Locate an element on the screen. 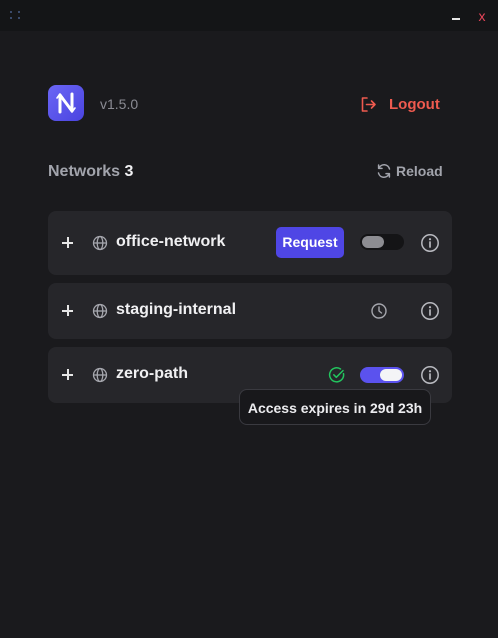  request-access-button: Request is located at coordinates (310, 242).